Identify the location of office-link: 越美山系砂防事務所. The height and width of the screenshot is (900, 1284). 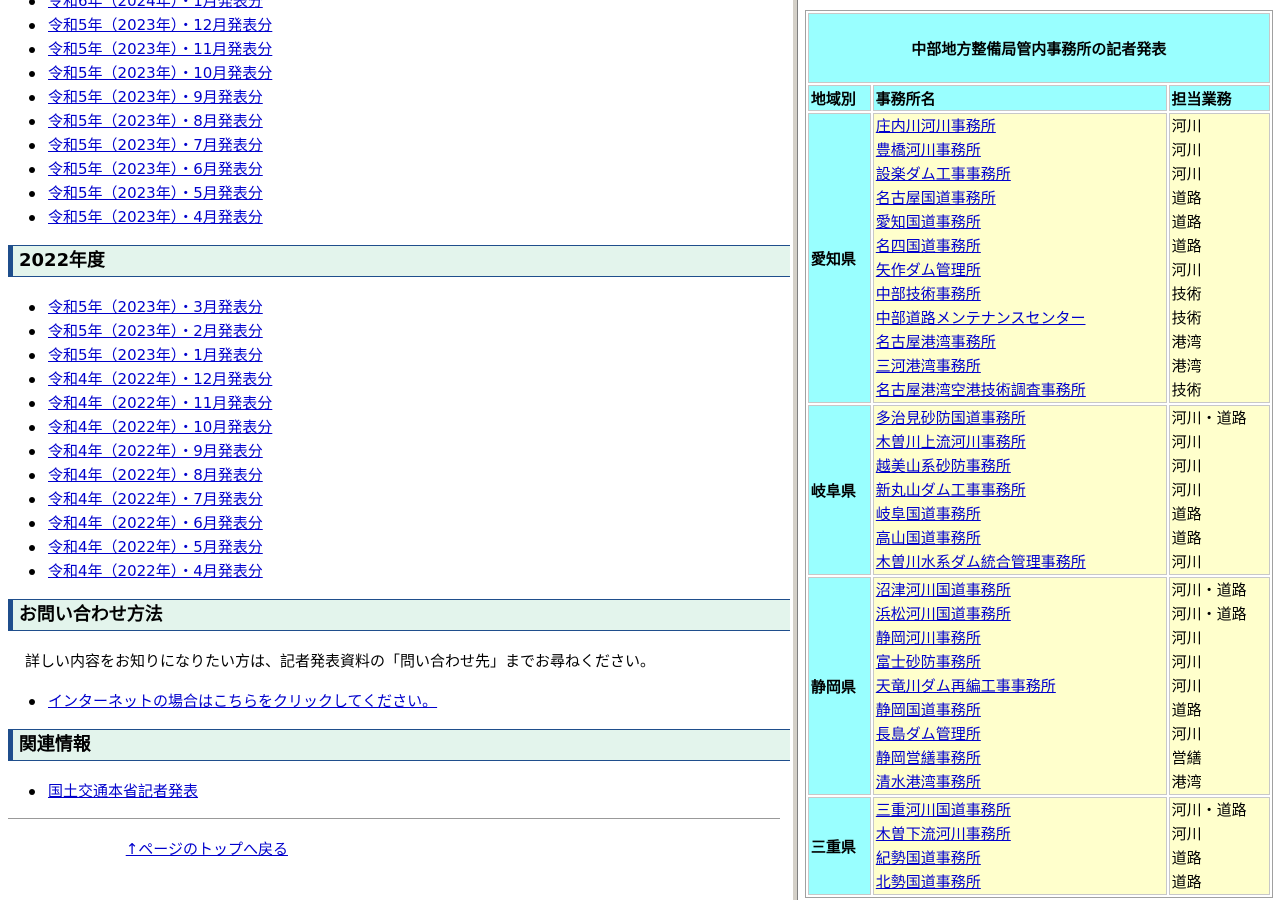
(1020, 466).